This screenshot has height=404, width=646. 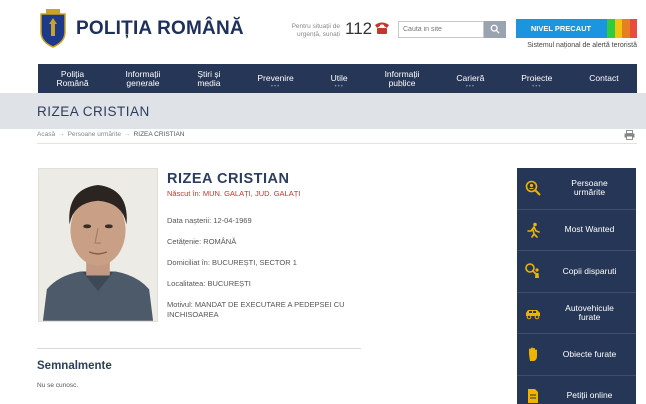 What do you see at coordinates (143, 78) in the screenshot?
I see `nav-item-informatii-generale: Informații generale •••` at bounding box center [143, 78].